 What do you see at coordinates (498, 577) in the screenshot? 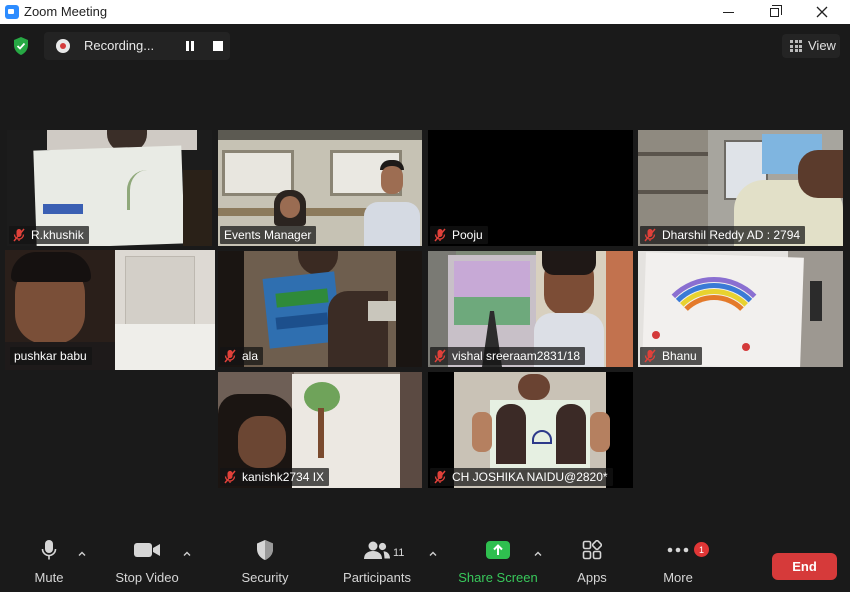
I see `share-screen-label: Share Screen` at bounding box center [498, 577].